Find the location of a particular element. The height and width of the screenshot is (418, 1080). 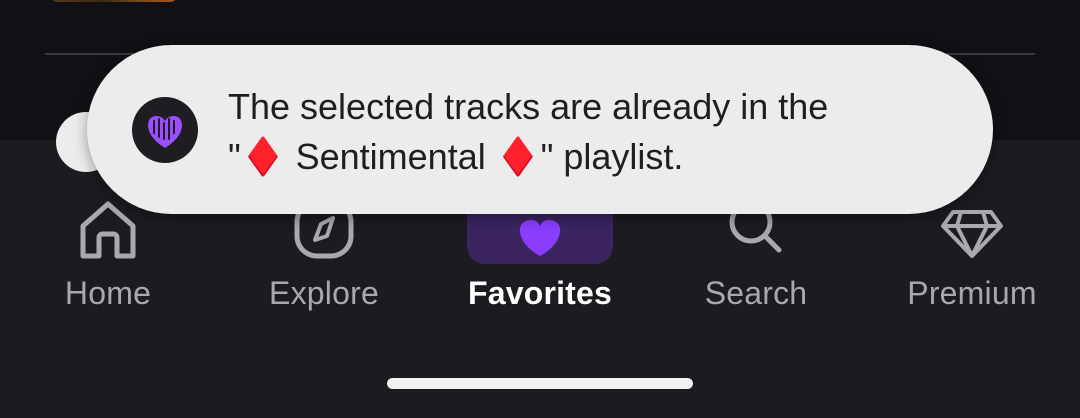

nav-label-favorites: Favorites is located at coordinates (540, 293).